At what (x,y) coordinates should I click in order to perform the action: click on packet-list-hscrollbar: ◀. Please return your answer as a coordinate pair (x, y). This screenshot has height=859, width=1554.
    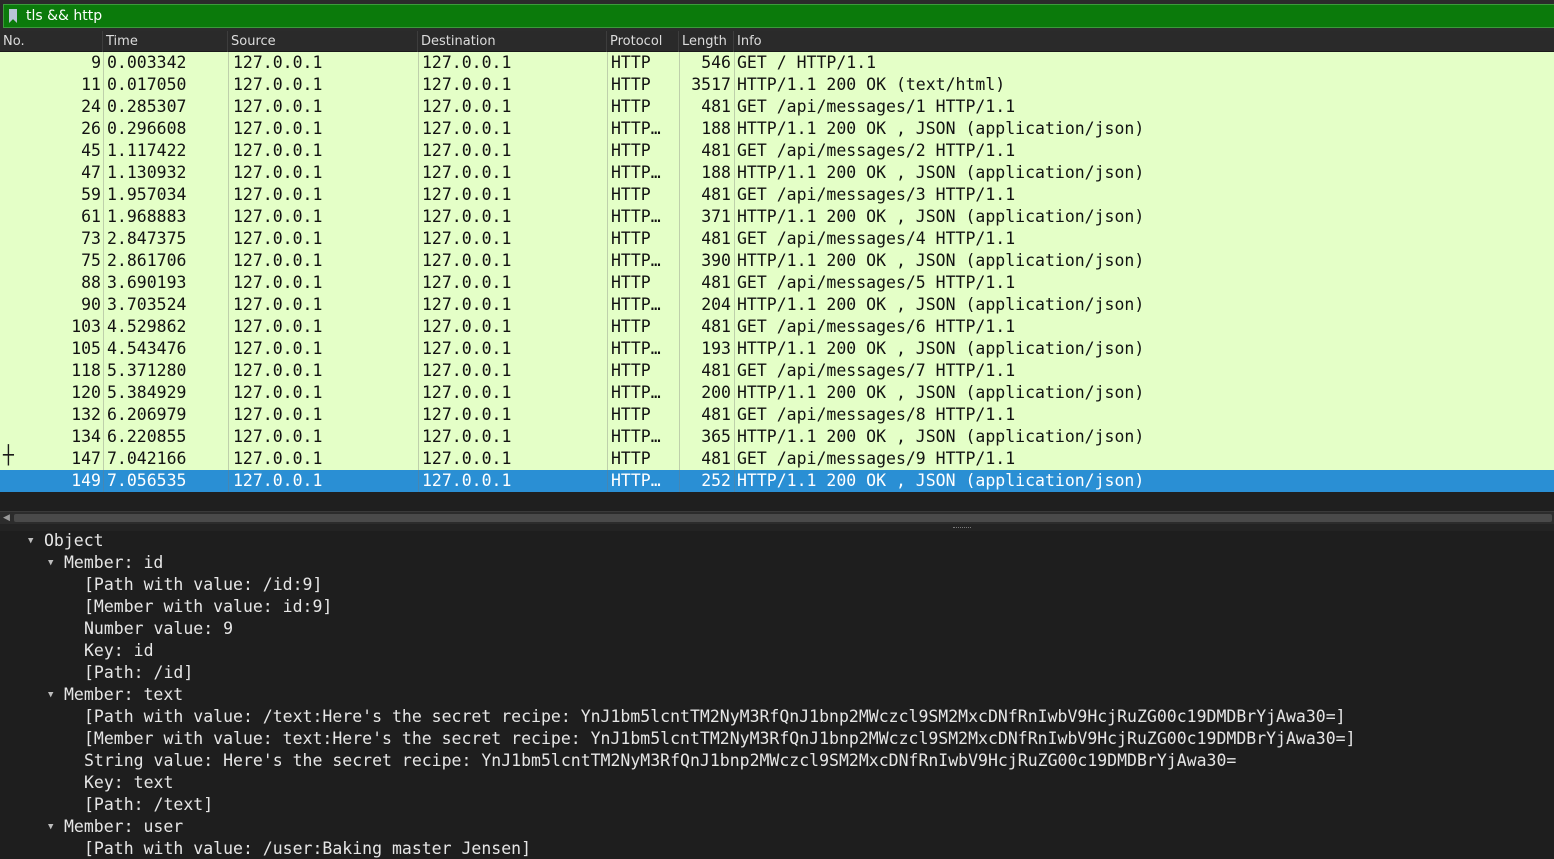
    Looking at the image, I should click on (777, 517).